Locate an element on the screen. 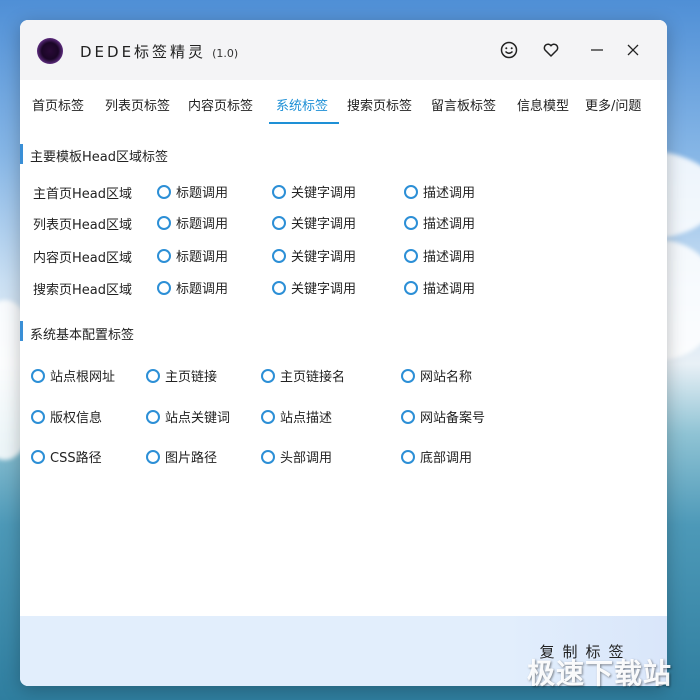 The image size is (700, 700). head-row-label: 内容页Head区域 is located at coordinates (82, 258).